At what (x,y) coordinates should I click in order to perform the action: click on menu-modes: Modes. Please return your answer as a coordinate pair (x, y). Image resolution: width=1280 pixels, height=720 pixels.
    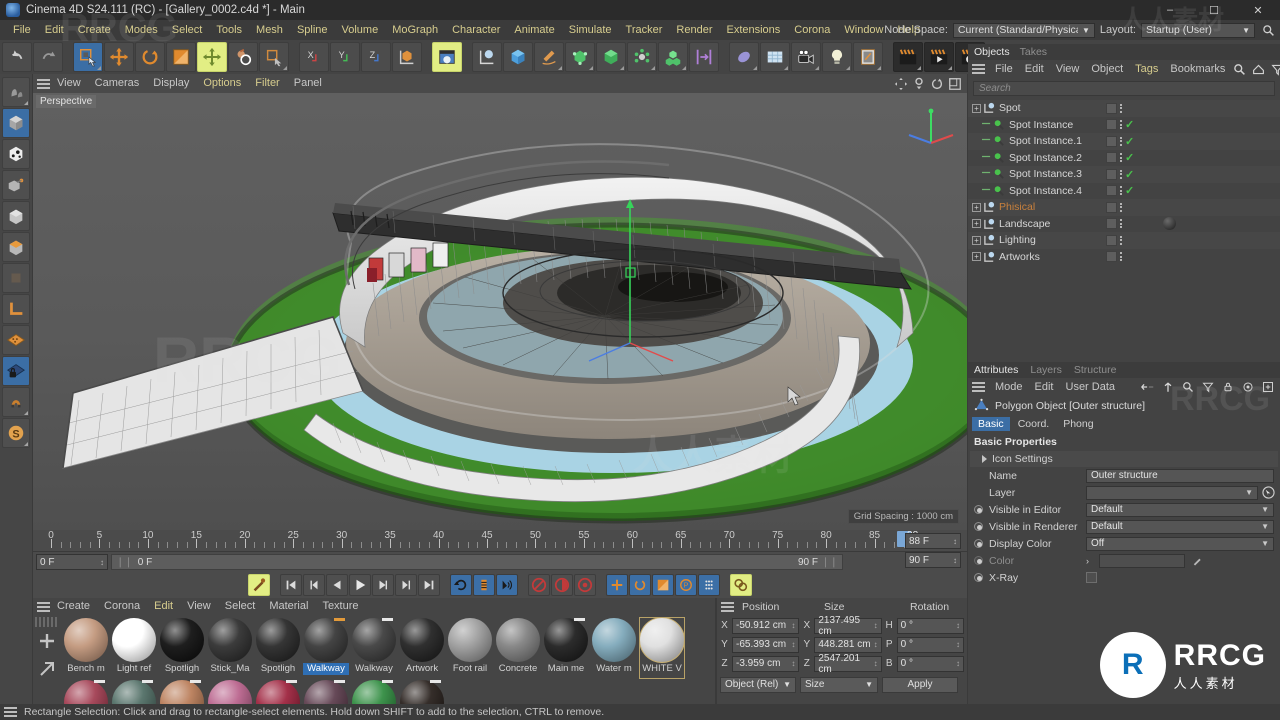
    Looking at the image, I should click on (141, 30).